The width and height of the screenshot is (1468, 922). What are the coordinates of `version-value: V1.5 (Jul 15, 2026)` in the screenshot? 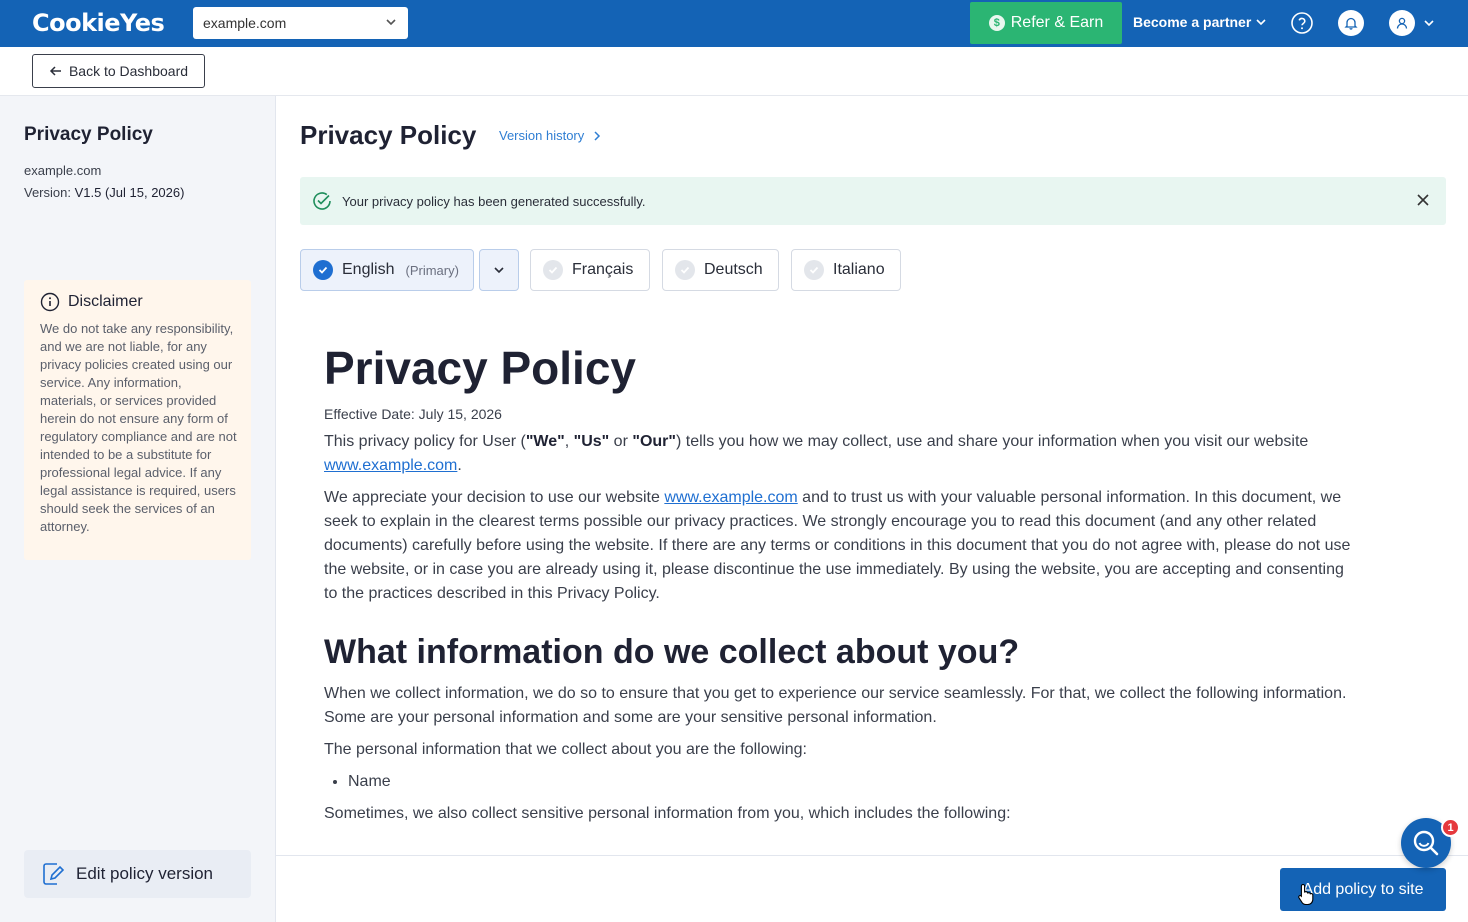 It's located at (129, 192).